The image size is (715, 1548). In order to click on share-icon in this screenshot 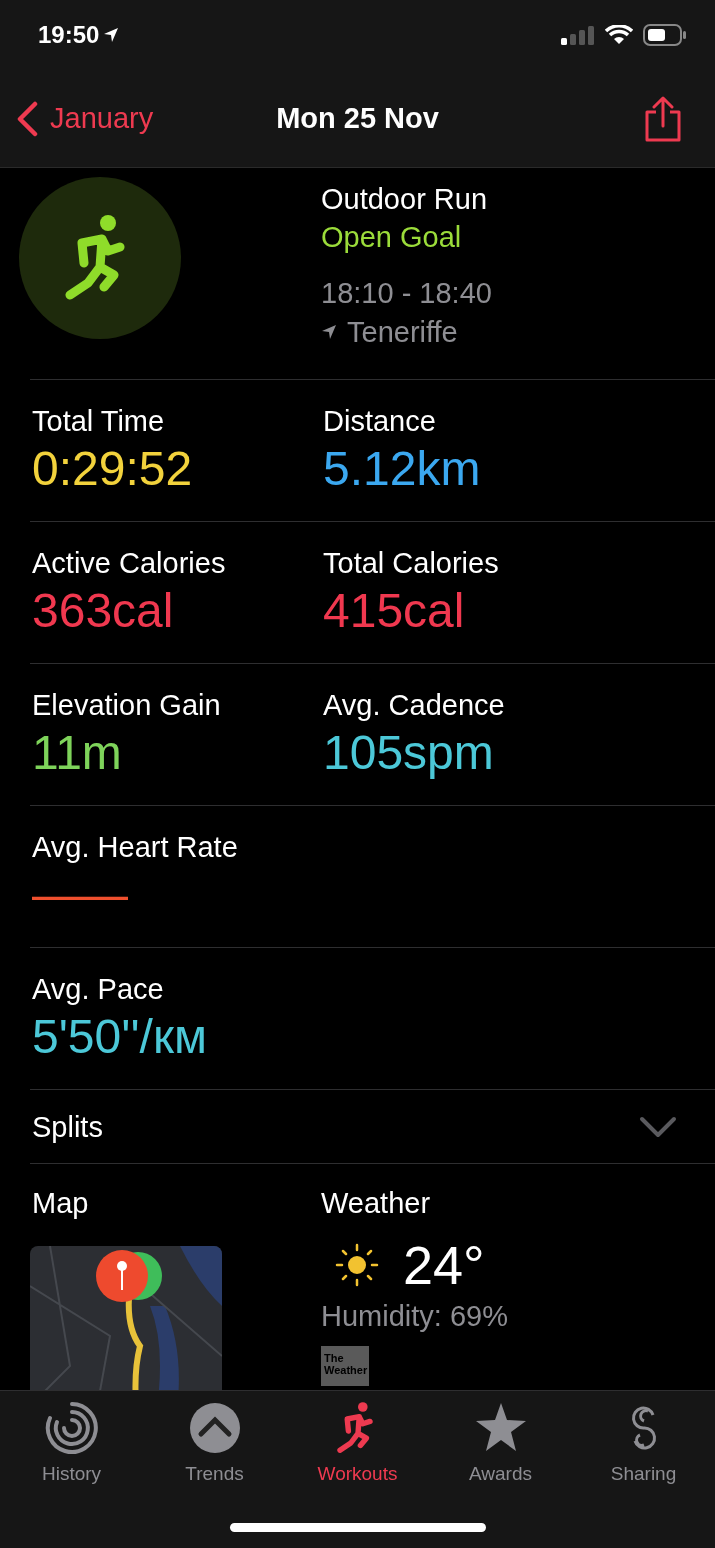, I will do `click(663, 118)`.